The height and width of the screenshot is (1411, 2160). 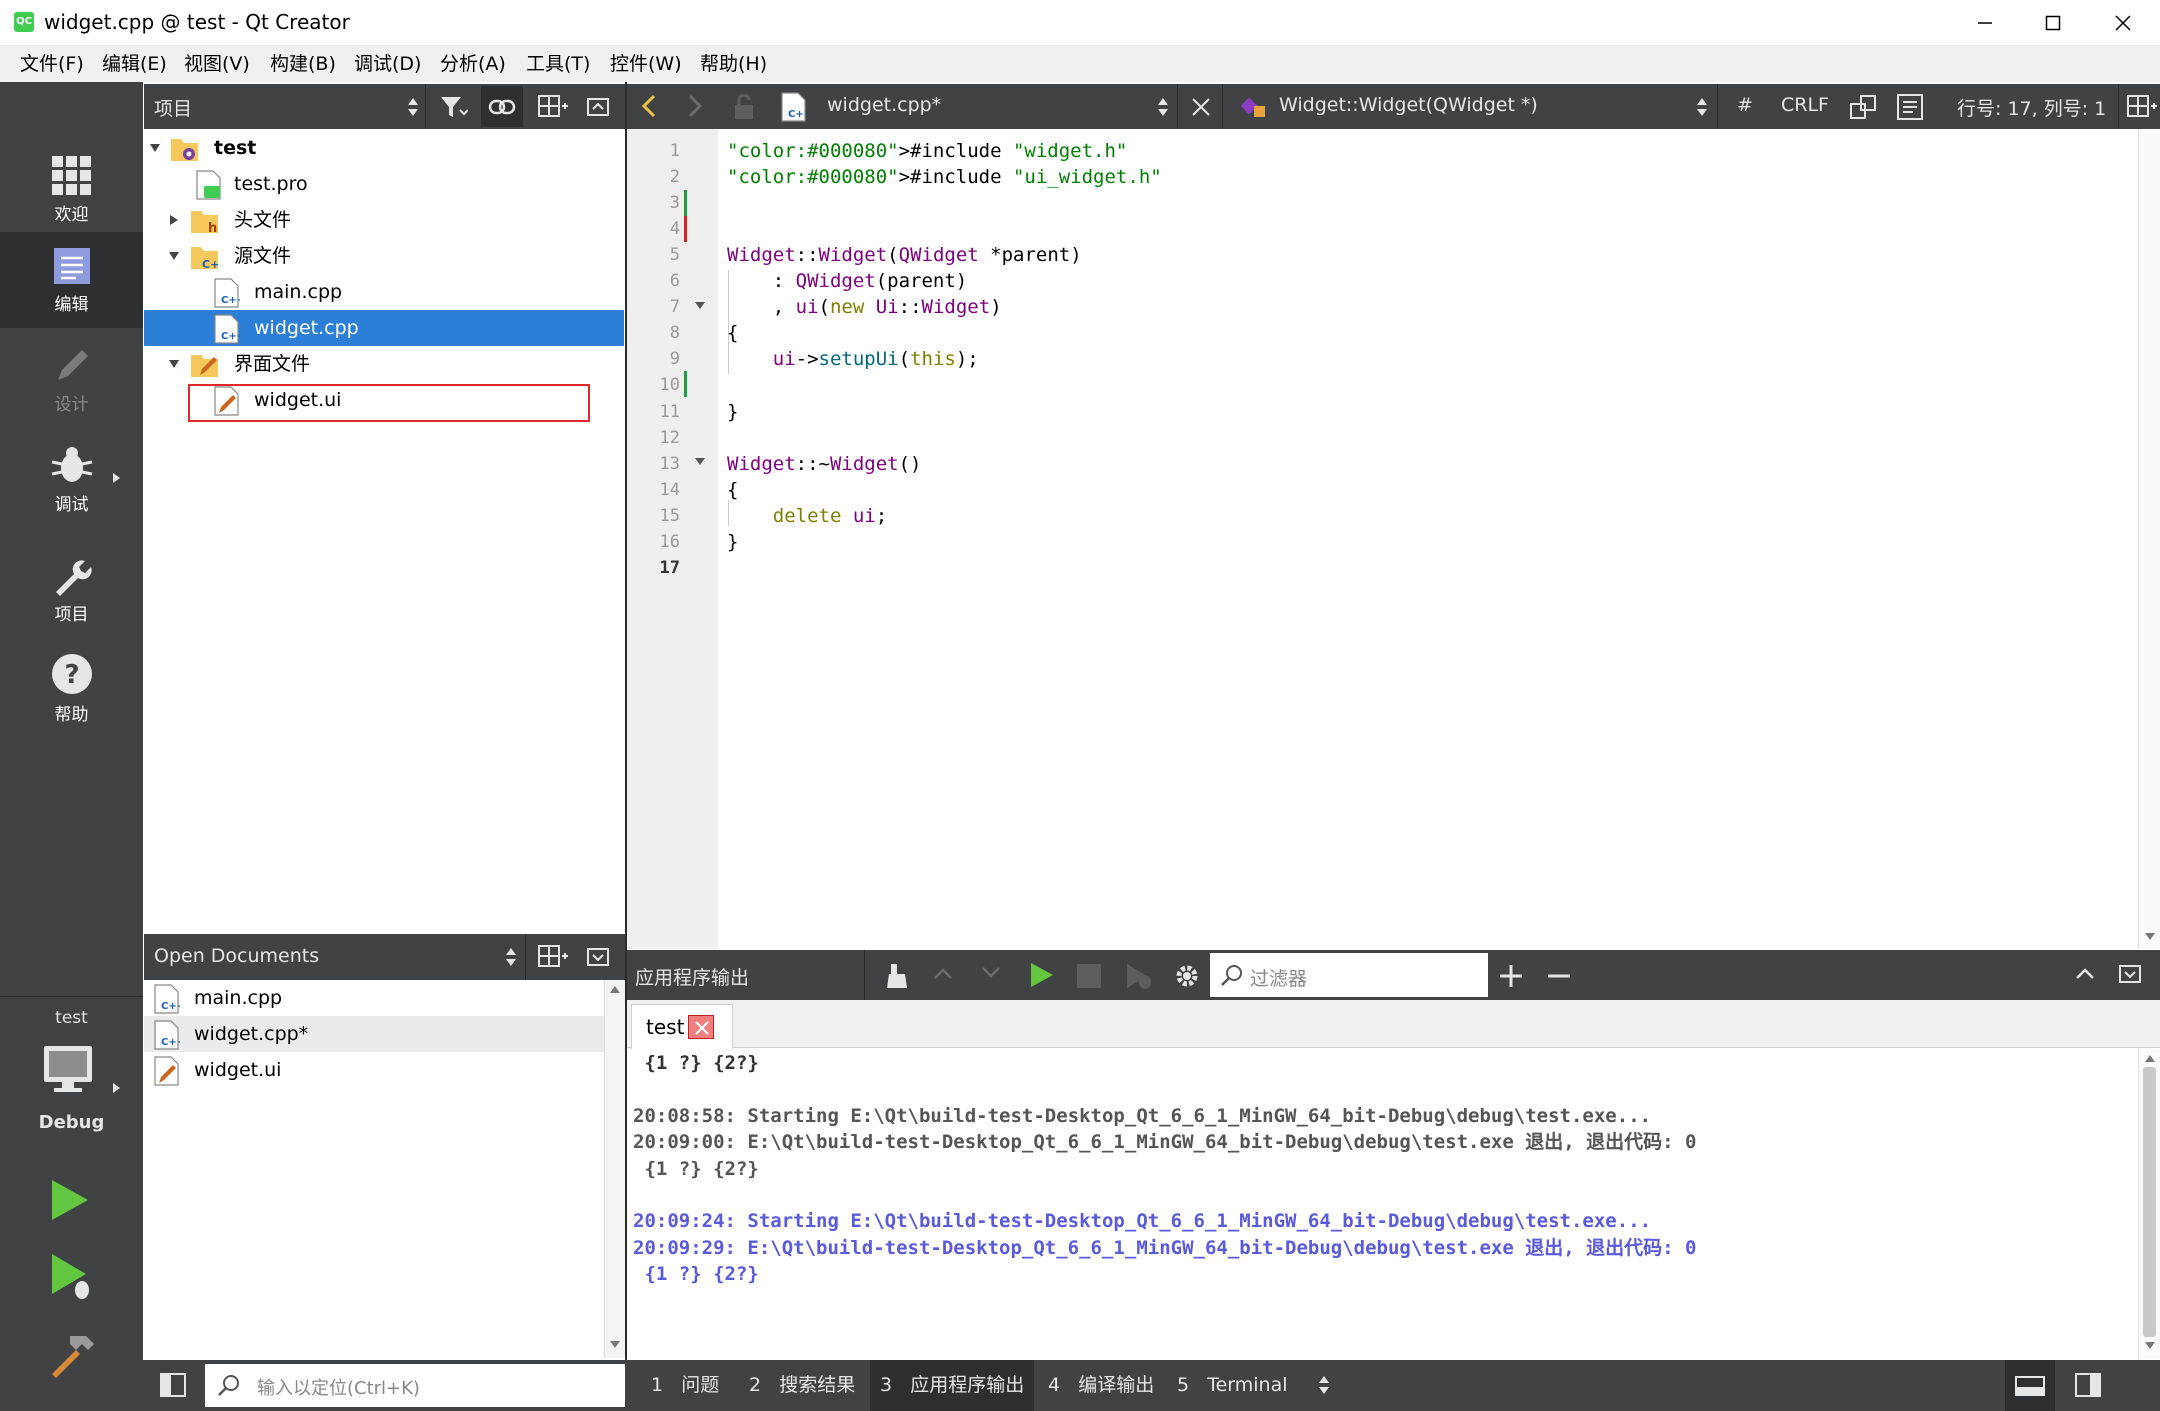 I want to click on line-ending-label: CRLF, so click(x=1805, y=105).